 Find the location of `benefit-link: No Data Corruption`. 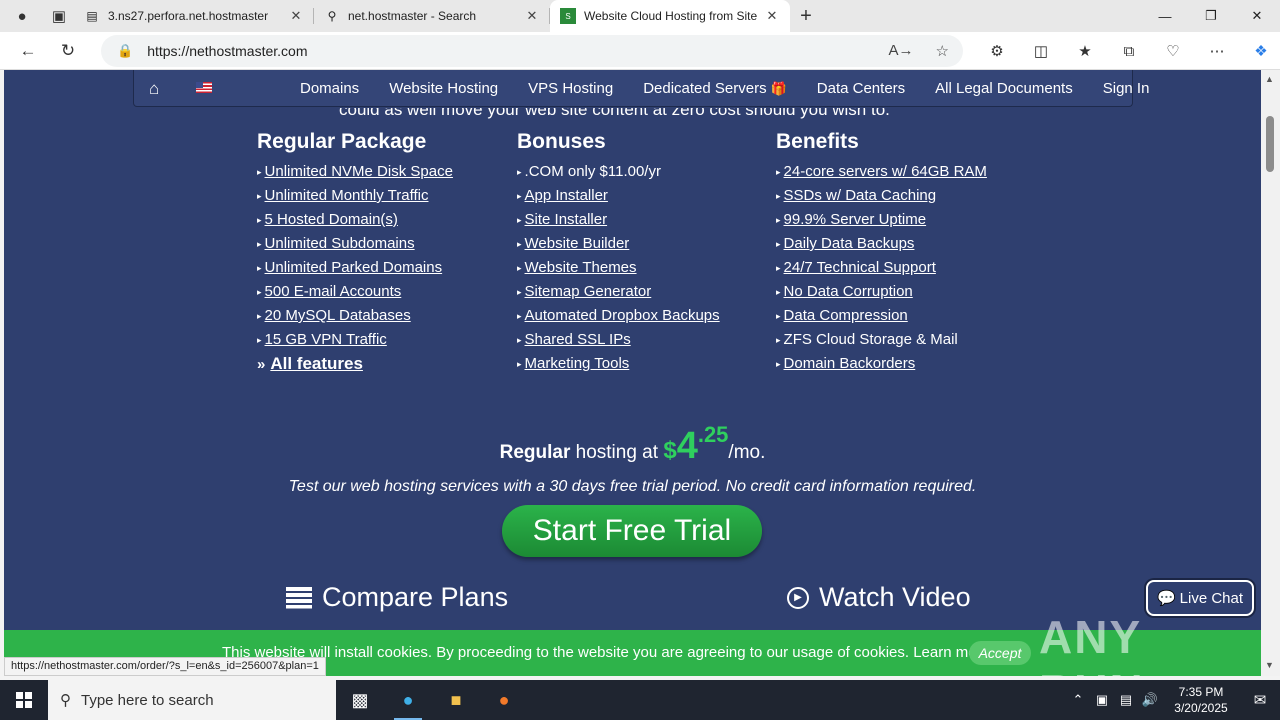

benefit-link: No Data Corruption is located at coordinates (881, 292).